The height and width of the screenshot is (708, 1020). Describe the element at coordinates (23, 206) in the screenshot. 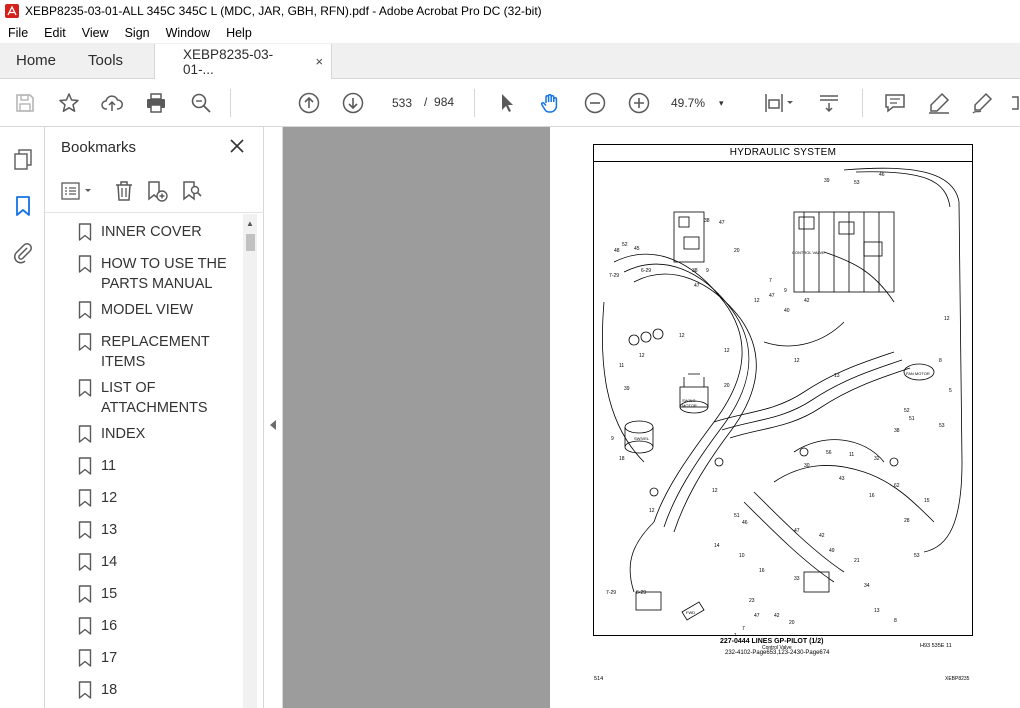

I see `bookmark-panel-icon` at that location.